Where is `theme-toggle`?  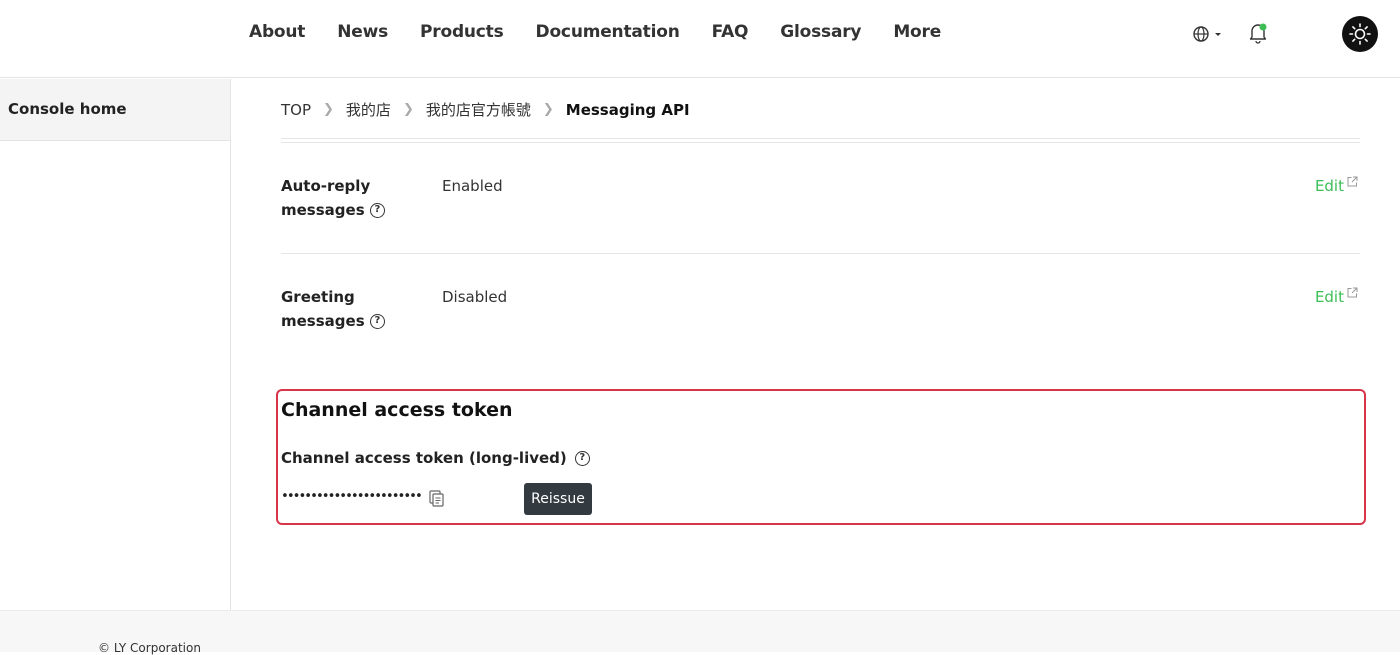 theme-toggle is located at coordinates (1360, 34).